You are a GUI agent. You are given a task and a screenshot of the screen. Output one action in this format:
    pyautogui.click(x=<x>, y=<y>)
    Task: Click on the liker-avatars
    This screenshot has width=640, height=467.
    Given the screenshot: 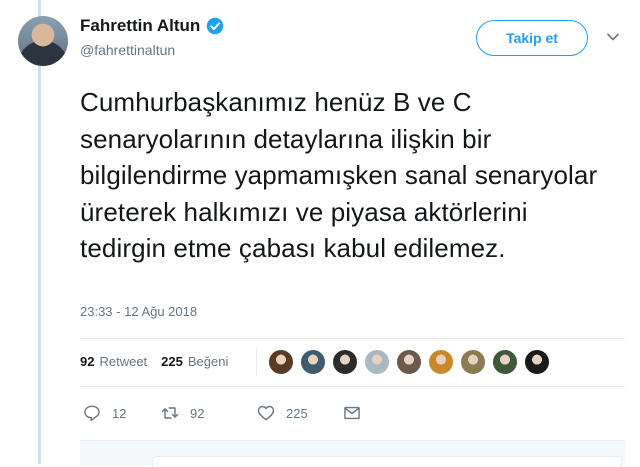 What is the action you would take?
    pyautogui.click(x=409, y=362)
    